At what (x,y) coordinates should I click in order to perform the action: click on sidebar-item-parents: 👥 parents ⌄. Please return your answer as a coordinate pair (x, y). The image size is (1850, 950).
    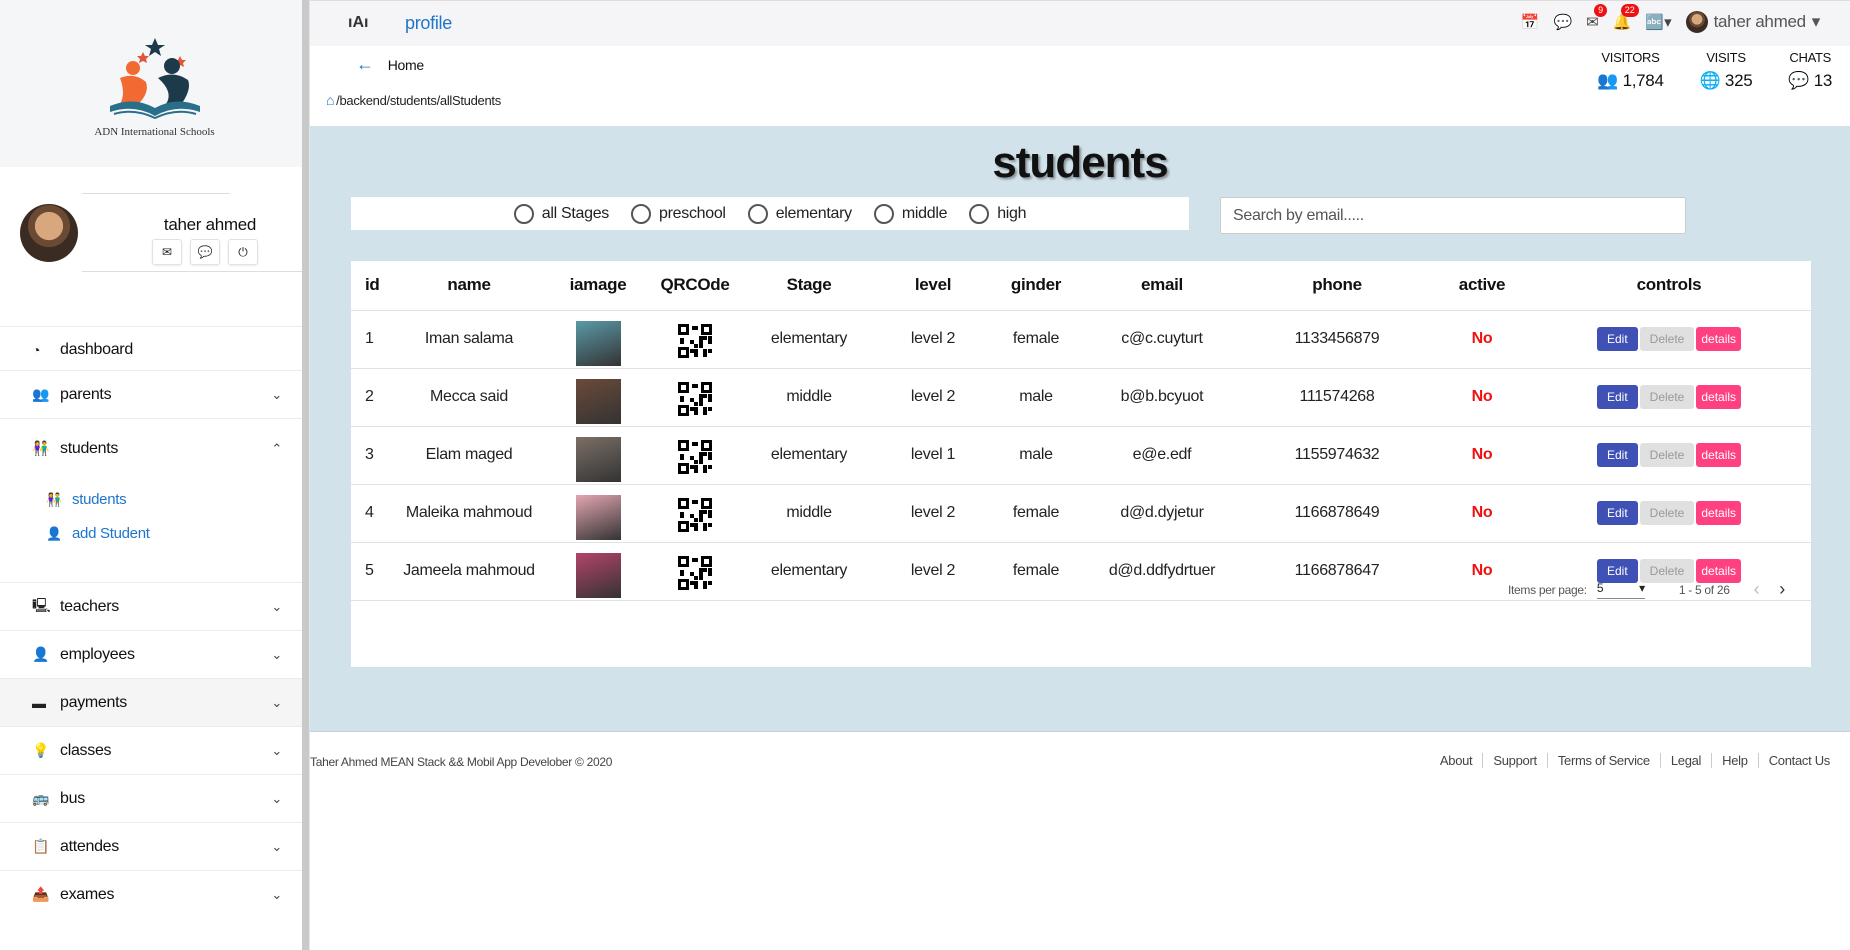
    Looking at the image, I should click on (151, 394).